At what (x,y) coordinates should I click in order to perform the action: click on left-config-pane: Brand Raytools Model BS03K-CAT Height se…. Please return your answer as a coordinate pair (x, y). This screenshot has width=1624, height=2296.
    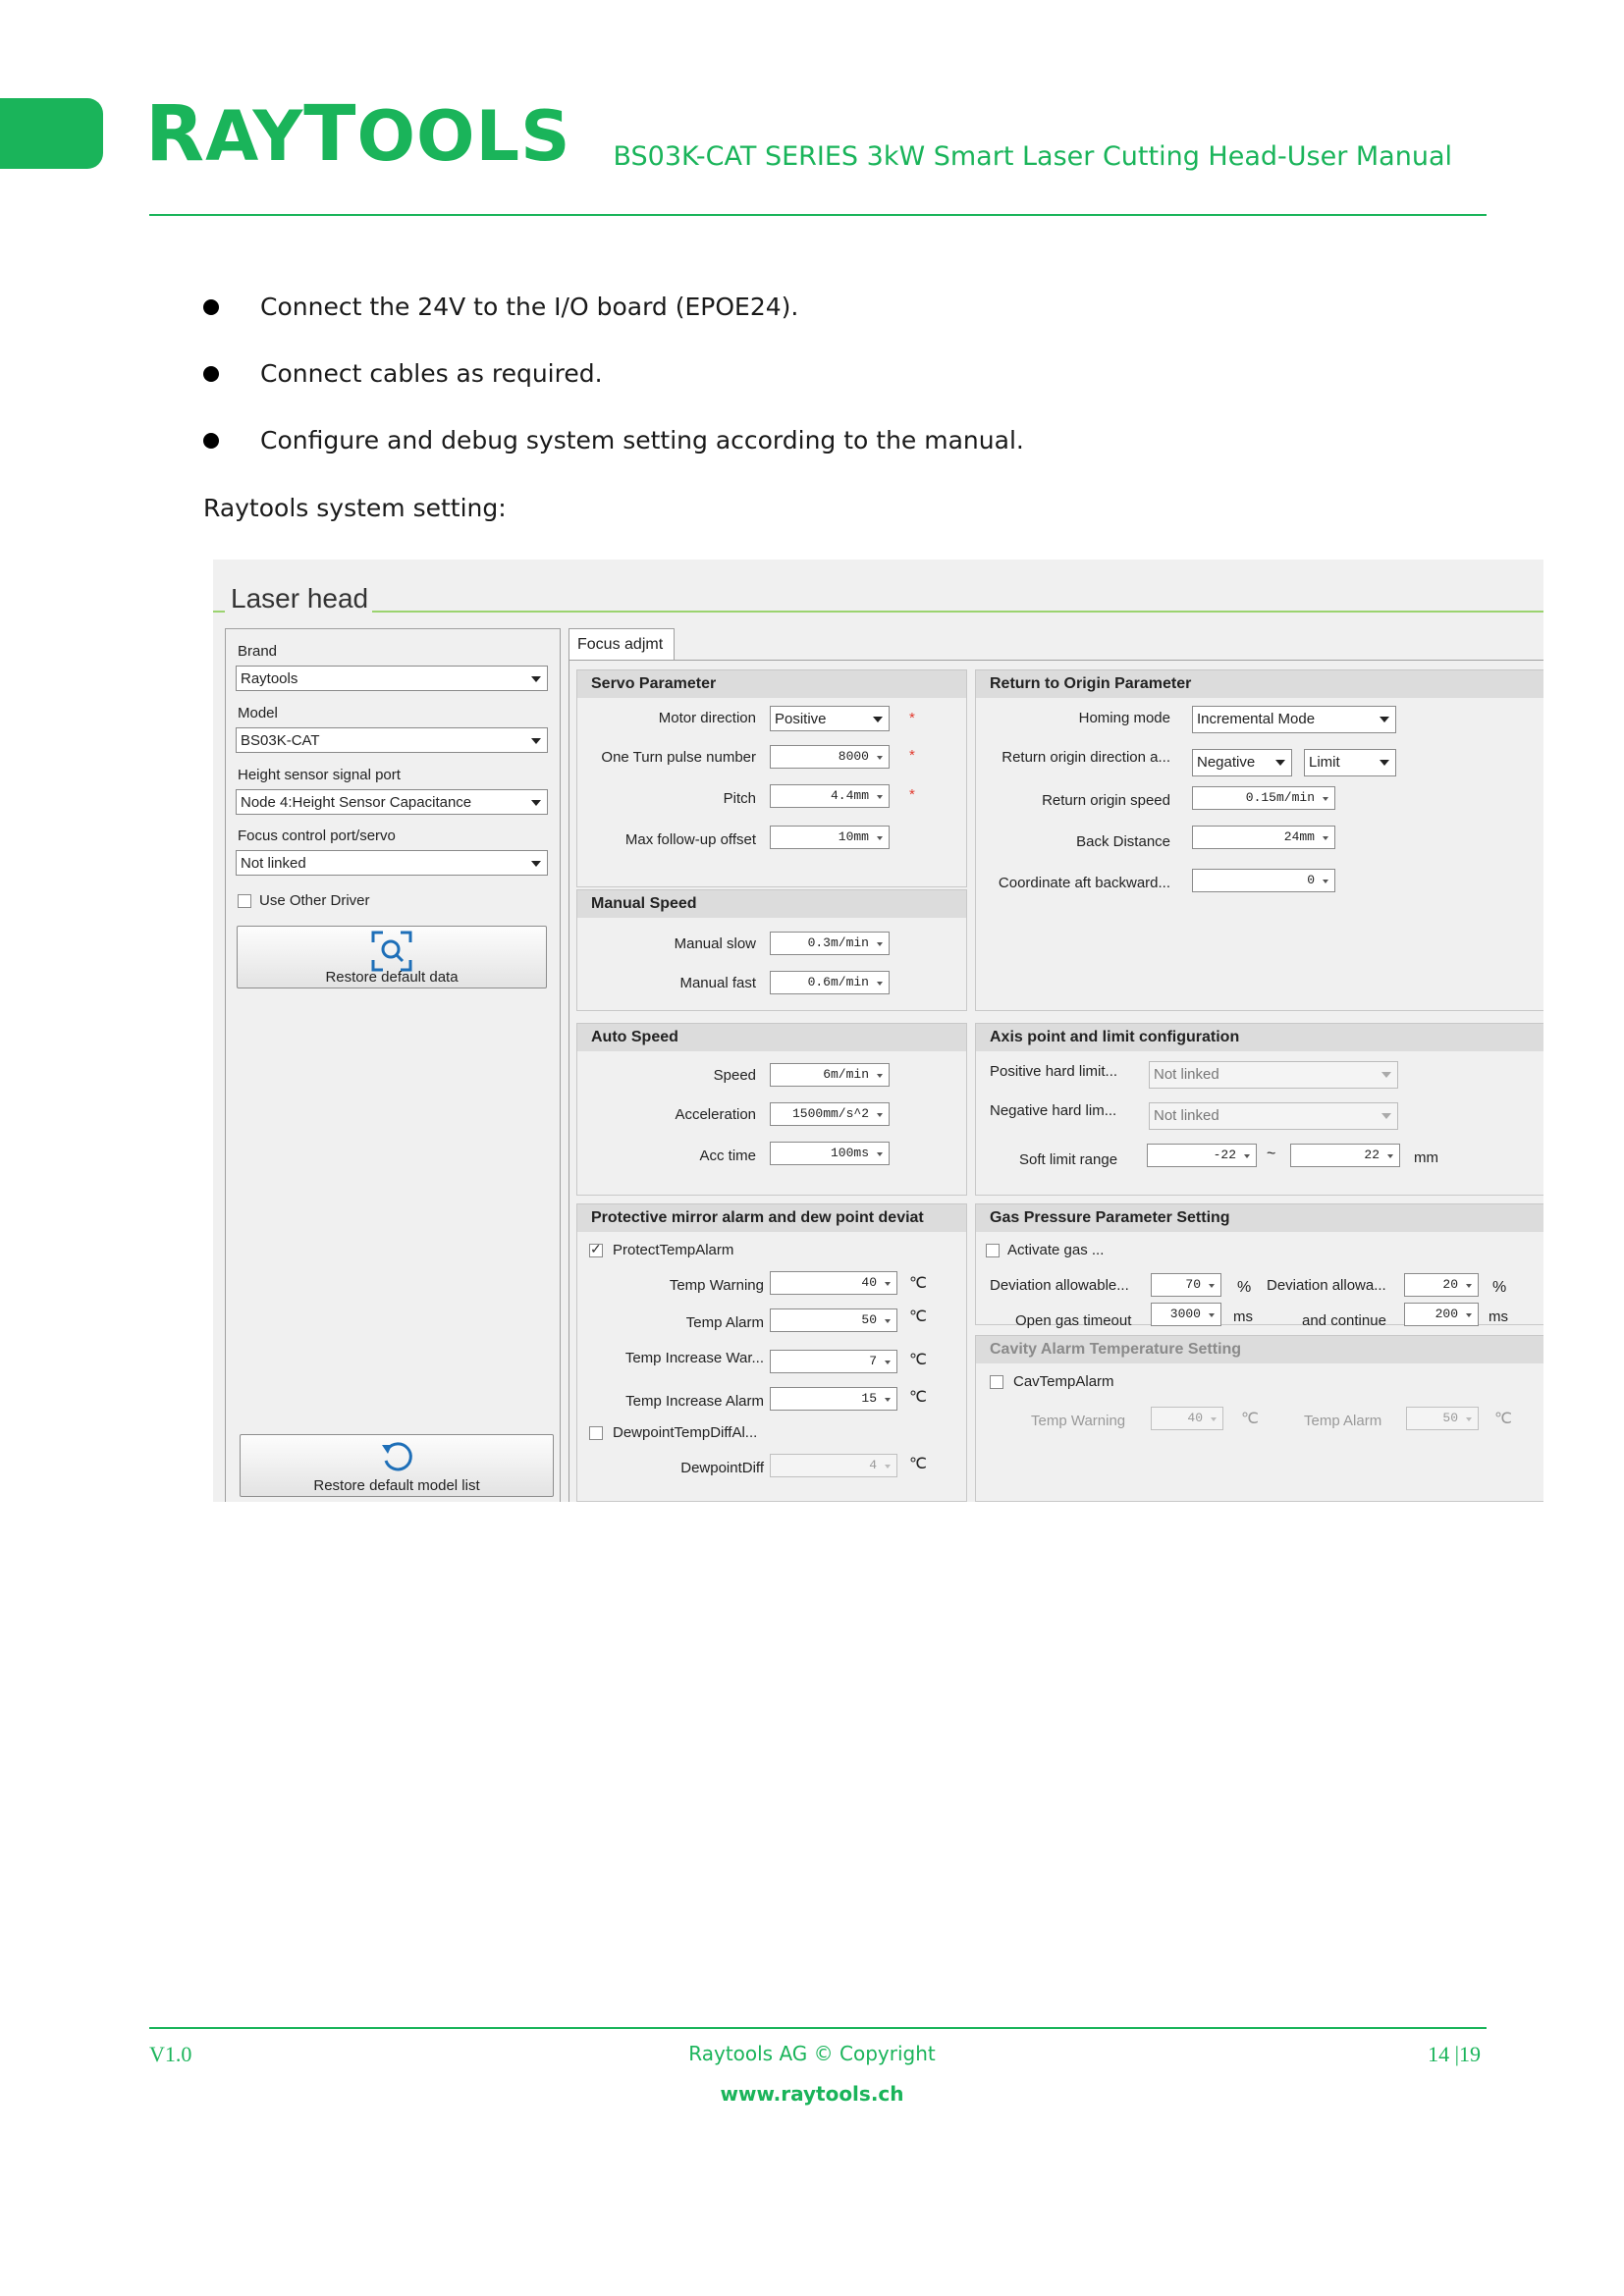
    Looking at the image, I should click on (393, 1065).